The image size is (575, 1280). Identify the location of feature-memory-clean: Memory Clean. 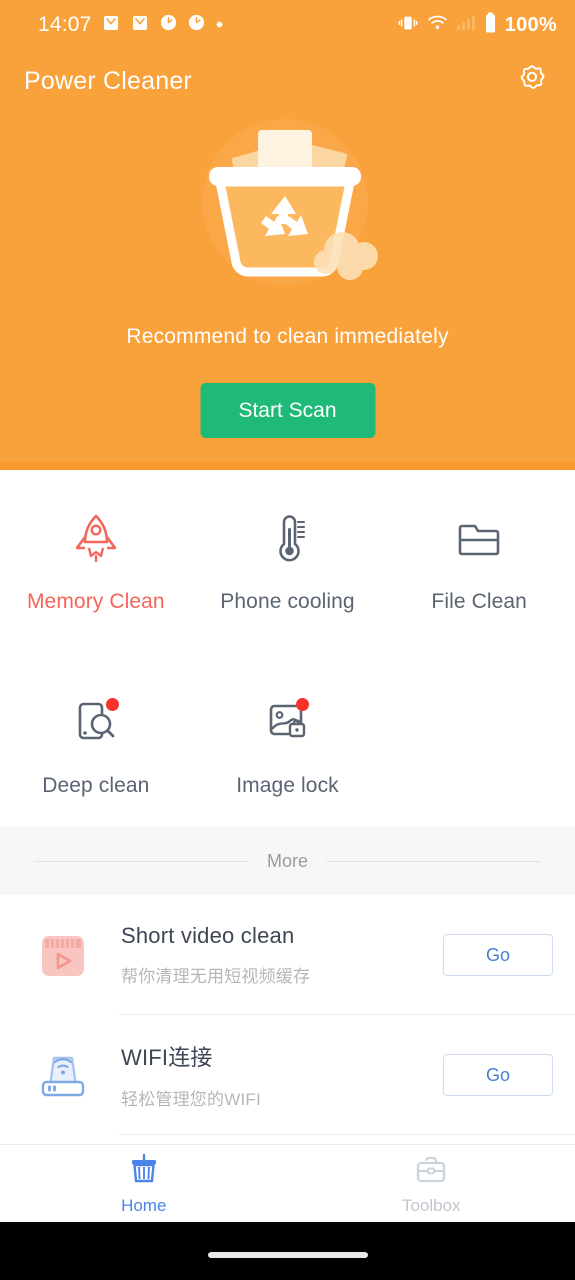
(96, 561).